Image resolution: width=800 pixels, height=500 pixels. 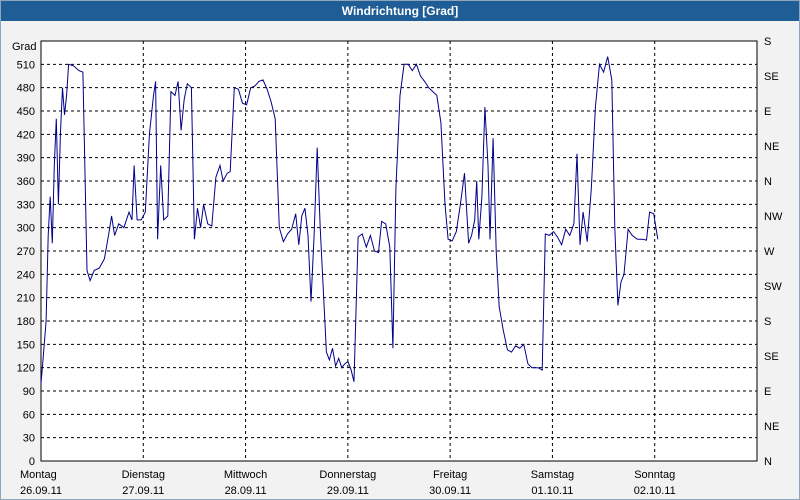 I want to click on x-tick-date: 30.09.11, so click(x=450, y=491).